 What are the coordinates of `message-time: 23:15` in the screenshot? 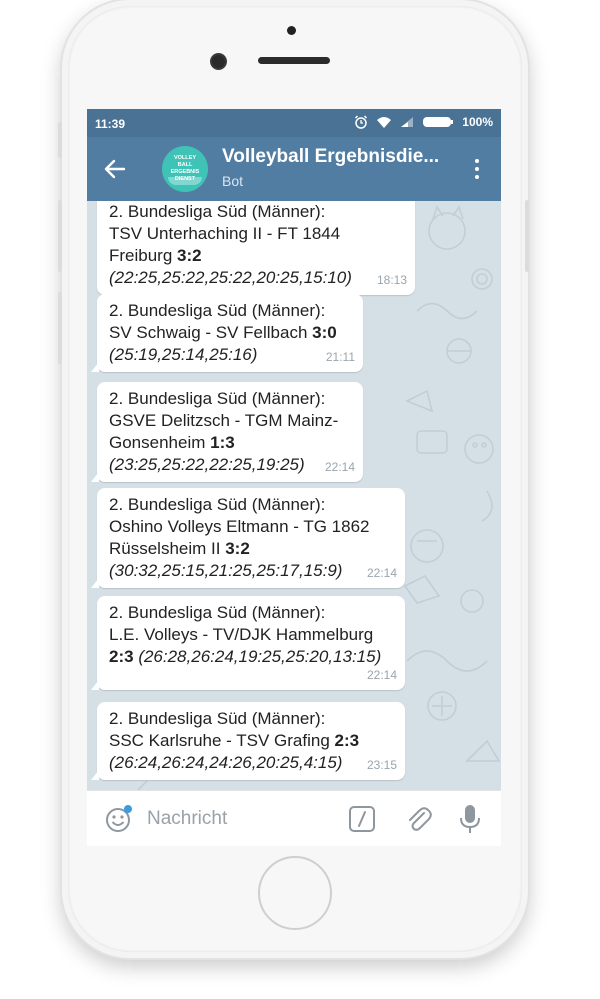 It's located at (381, 765).